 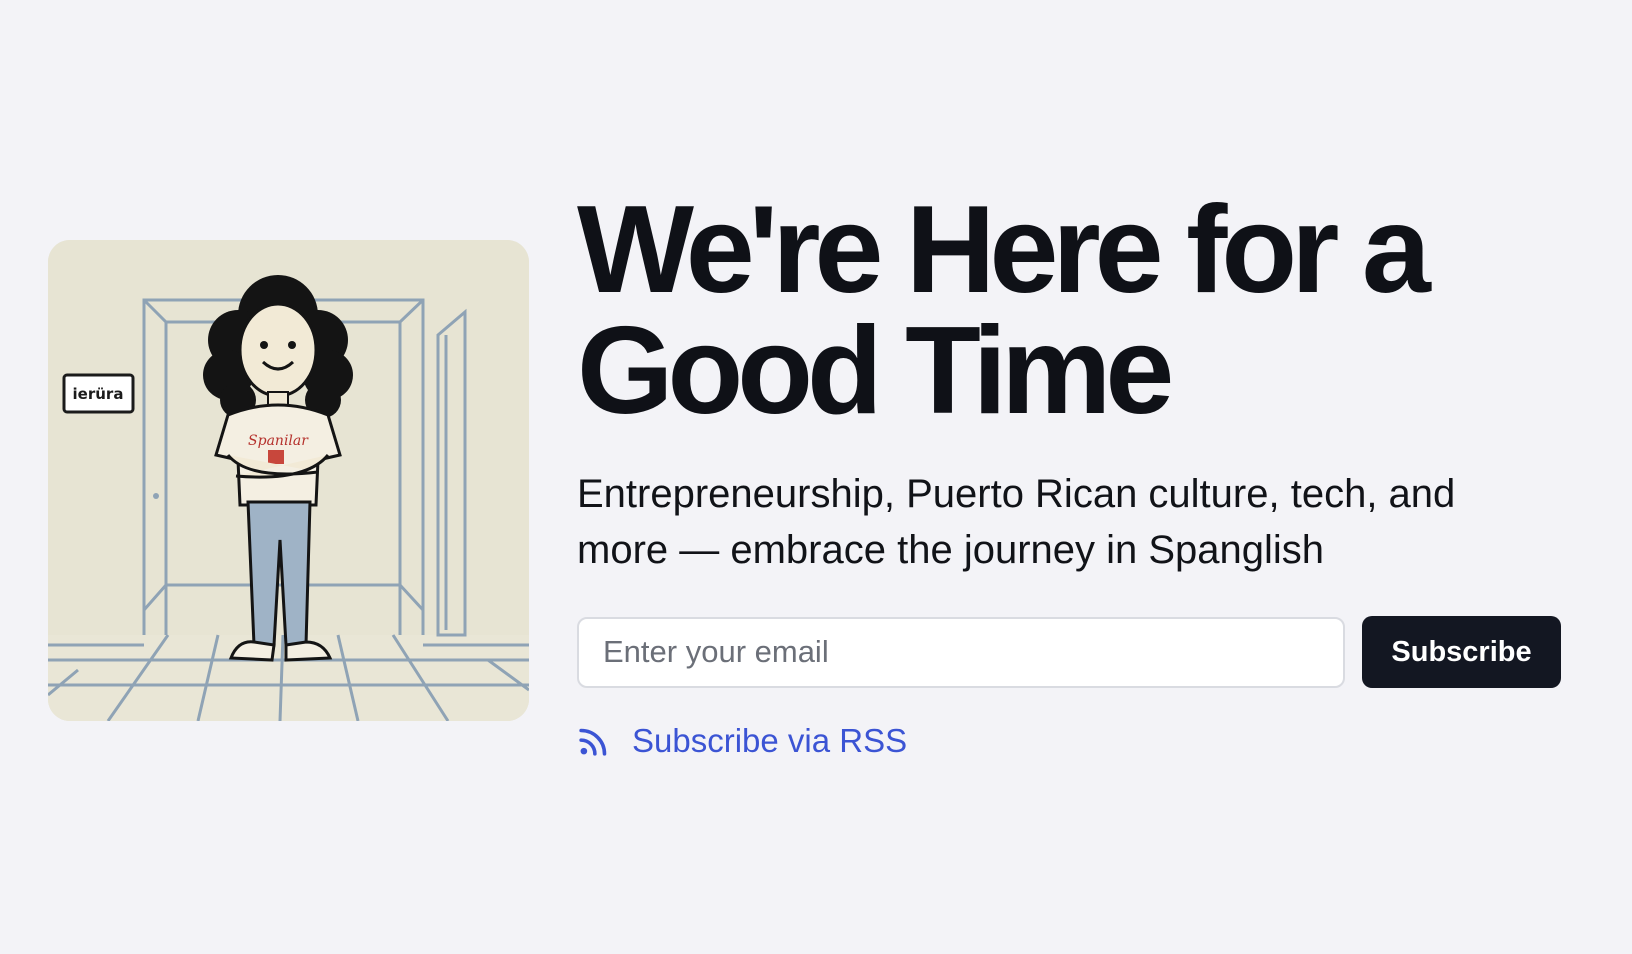 I want to click on rss-icon, so click(x=593, y=742).